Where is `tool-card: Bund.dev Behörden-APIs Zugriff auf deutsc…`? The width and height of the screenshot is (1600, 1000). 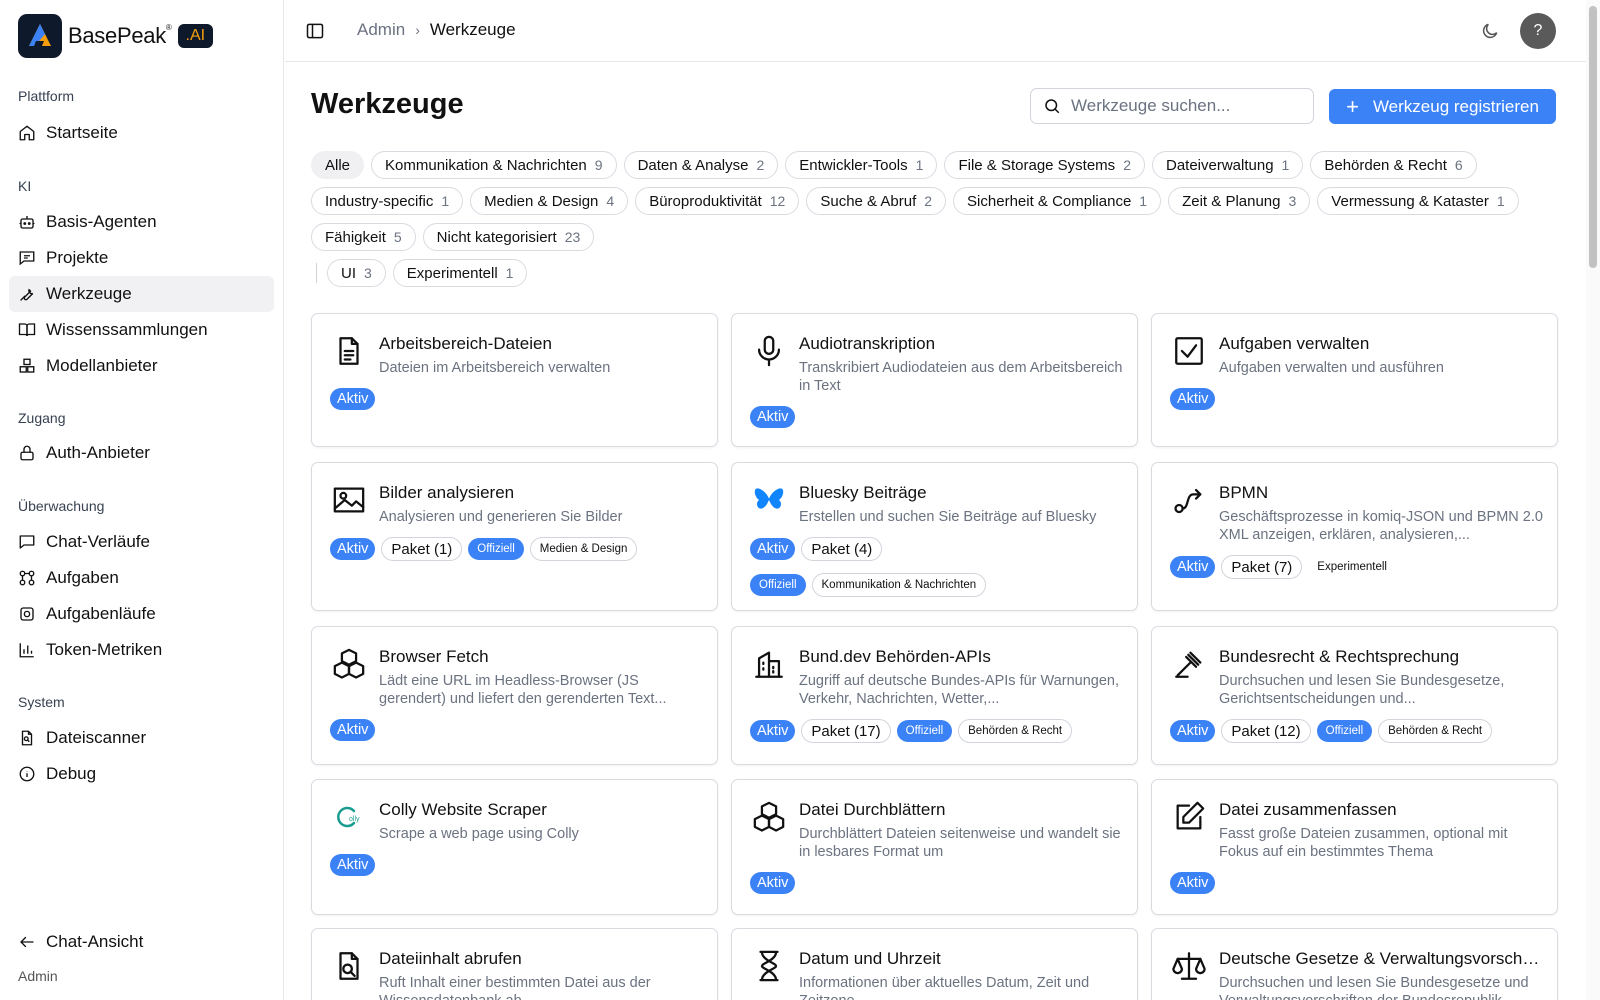 tool-card: Bund.dev Behörden-APIs Zugriff auf deutsc… is located at coordinates (934, 695).